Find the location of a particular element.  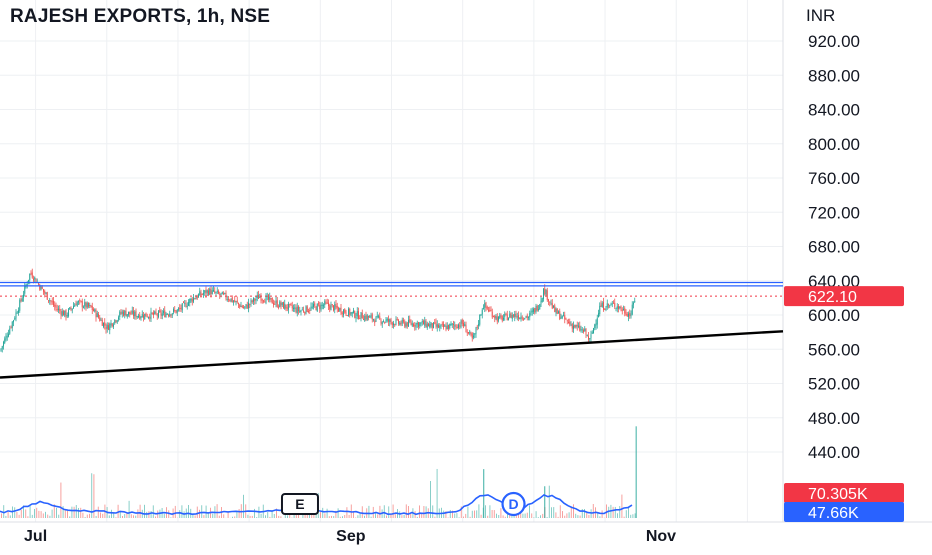

x-tick-label: Nov is located at coordinates (661, 536).